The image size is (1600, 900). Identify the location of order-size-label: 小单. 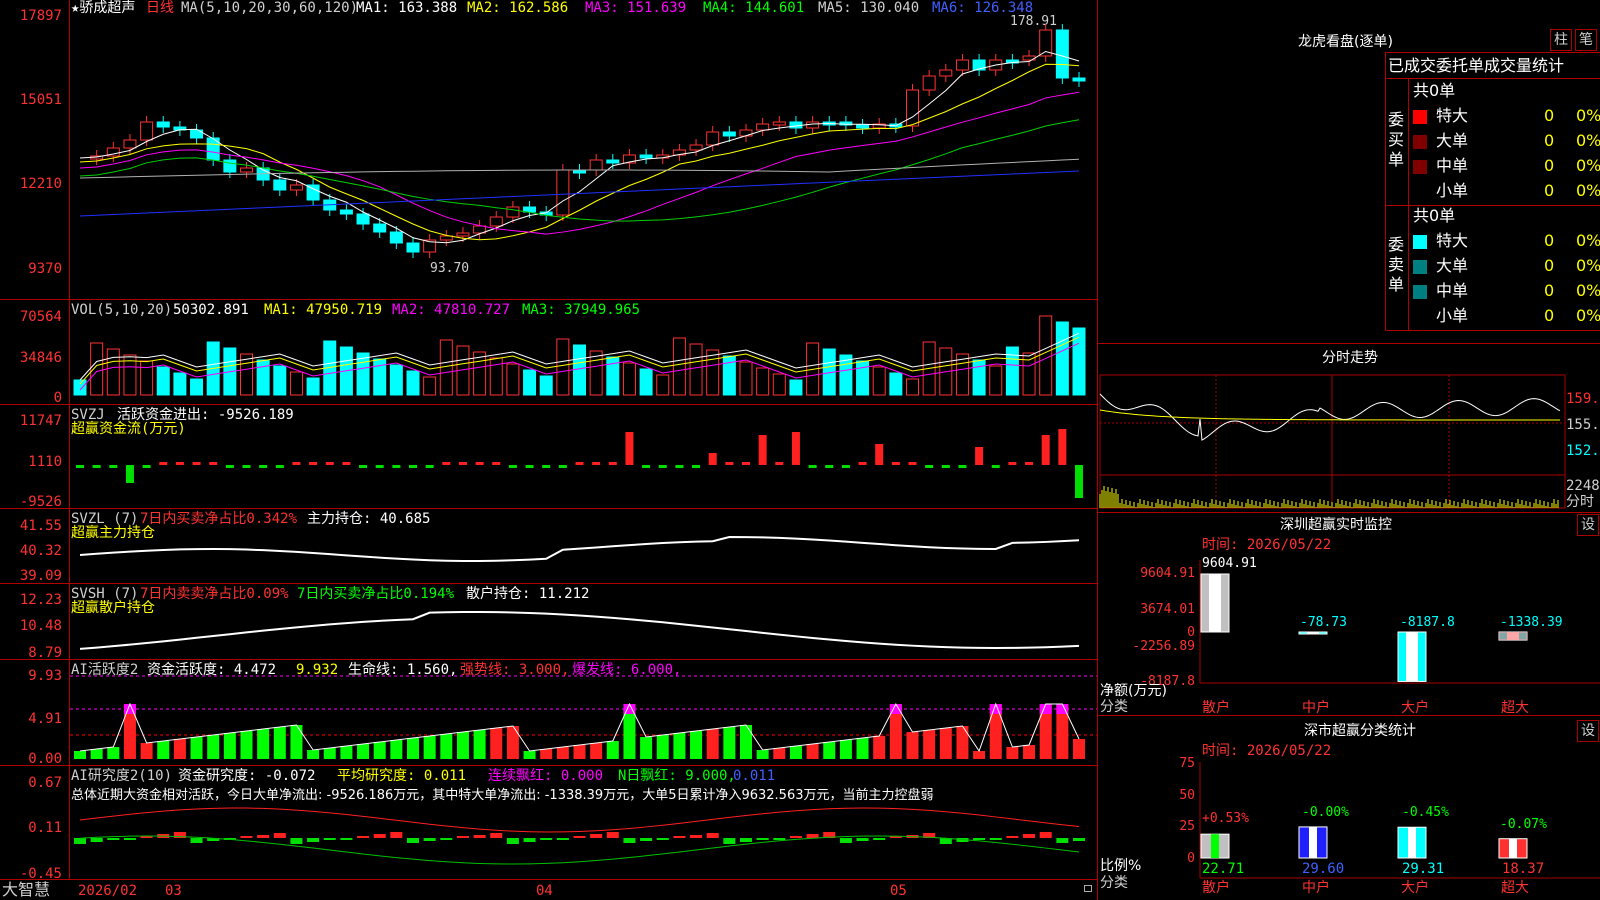
(1452, 190).